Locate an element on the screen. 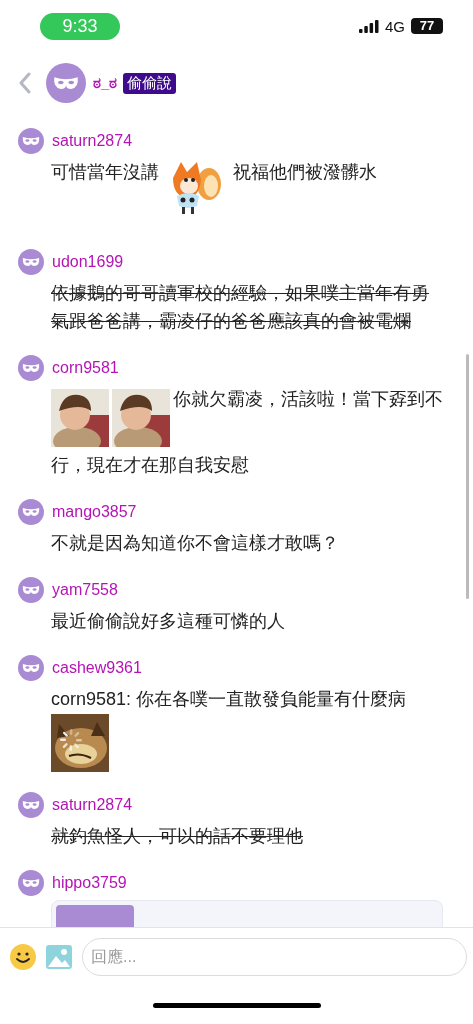 The height and width of the screenshot is (1024, 473). message-text: 最近偷偷說好多這種可憐的人 is located at coordinates (168, 621).